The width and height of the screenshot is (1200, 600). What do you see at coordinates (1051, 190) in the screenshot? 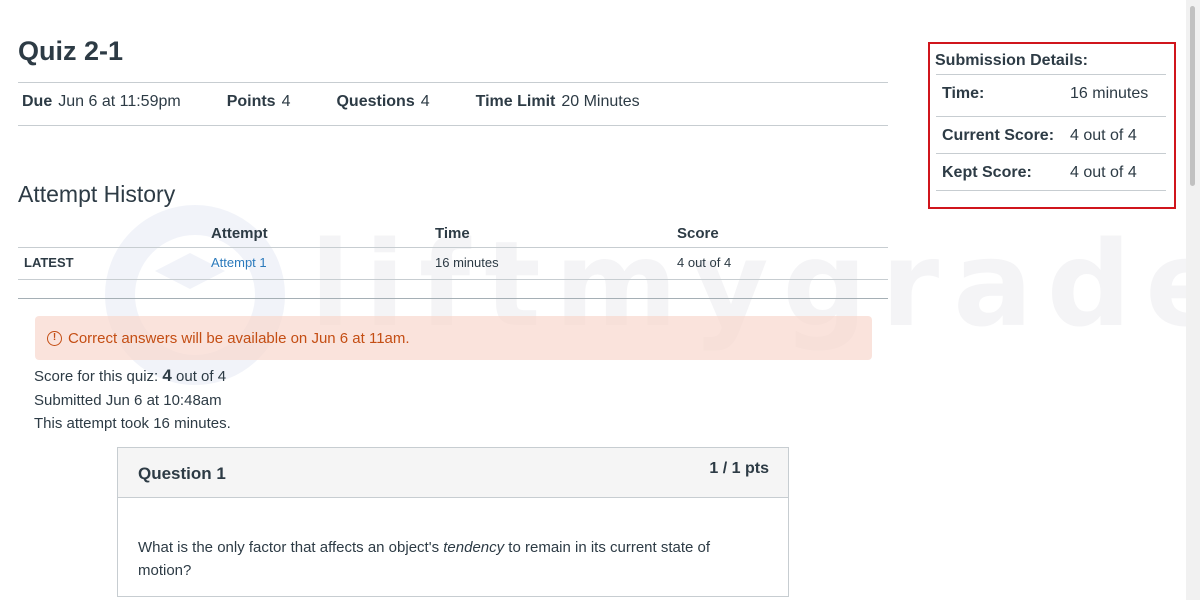
I see `submission-divider` at bounding box center [1051, 190].